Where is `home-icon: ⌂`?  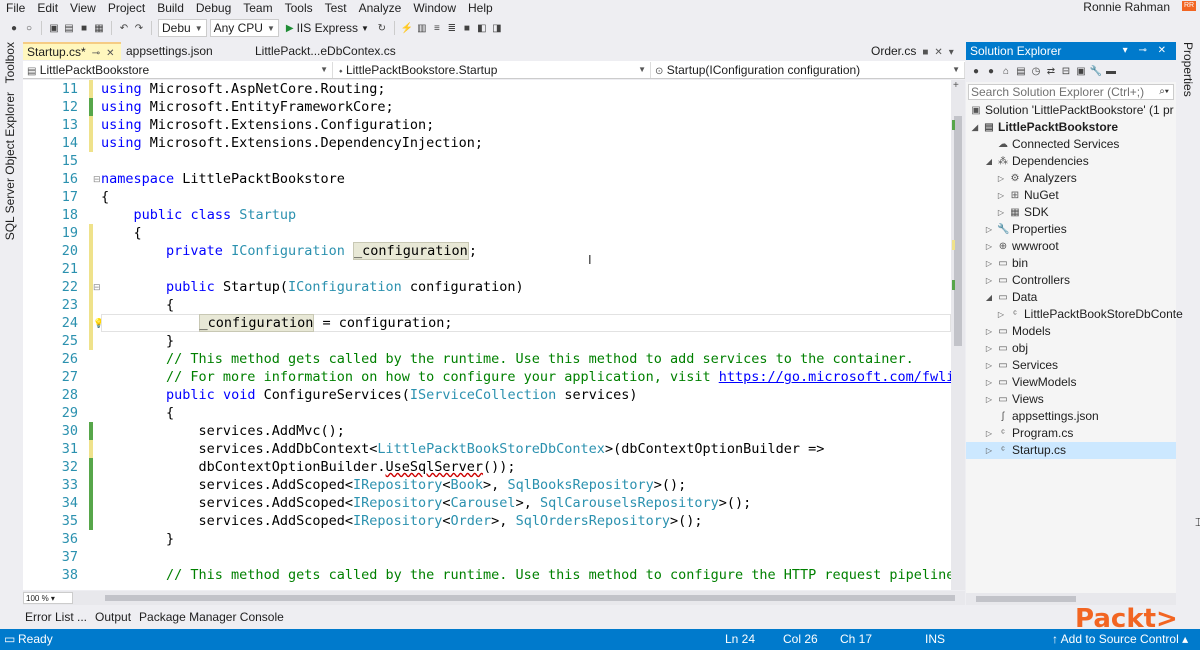 home-icon: ⌂ is located at coordinates (1006, 71).